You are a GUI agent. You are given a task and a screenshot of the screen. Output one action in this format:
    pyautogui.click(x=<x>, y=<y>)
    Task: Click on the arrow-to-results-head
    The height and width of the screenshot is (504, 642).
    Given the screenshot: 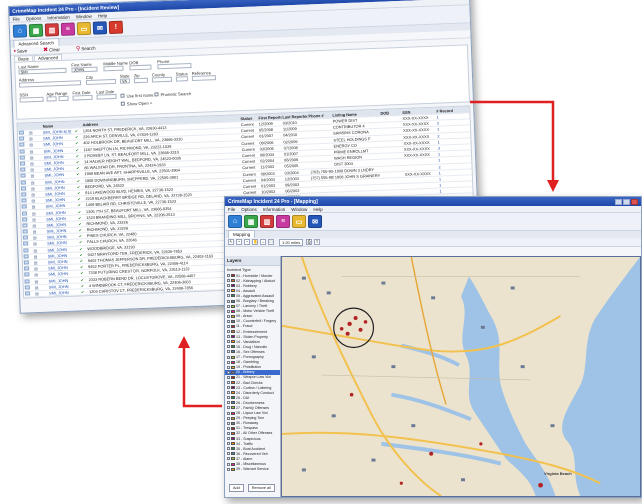 What is the action you would take?
    pyautogui.click(x=184, y=342)
    